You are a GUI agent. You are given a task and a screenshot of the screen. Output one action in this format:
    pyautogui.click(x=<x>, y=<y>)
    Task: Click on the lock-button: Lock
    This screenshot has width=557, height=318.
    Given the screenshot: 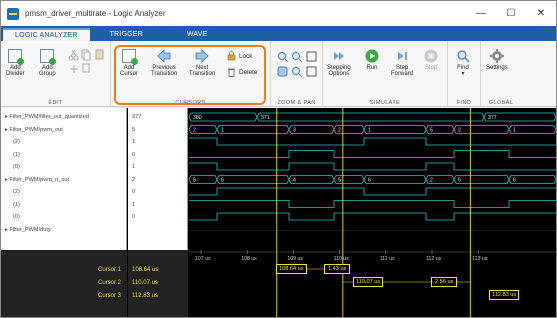 What is the action you would take?
    pyautogui.click(x=240, y=56)
    